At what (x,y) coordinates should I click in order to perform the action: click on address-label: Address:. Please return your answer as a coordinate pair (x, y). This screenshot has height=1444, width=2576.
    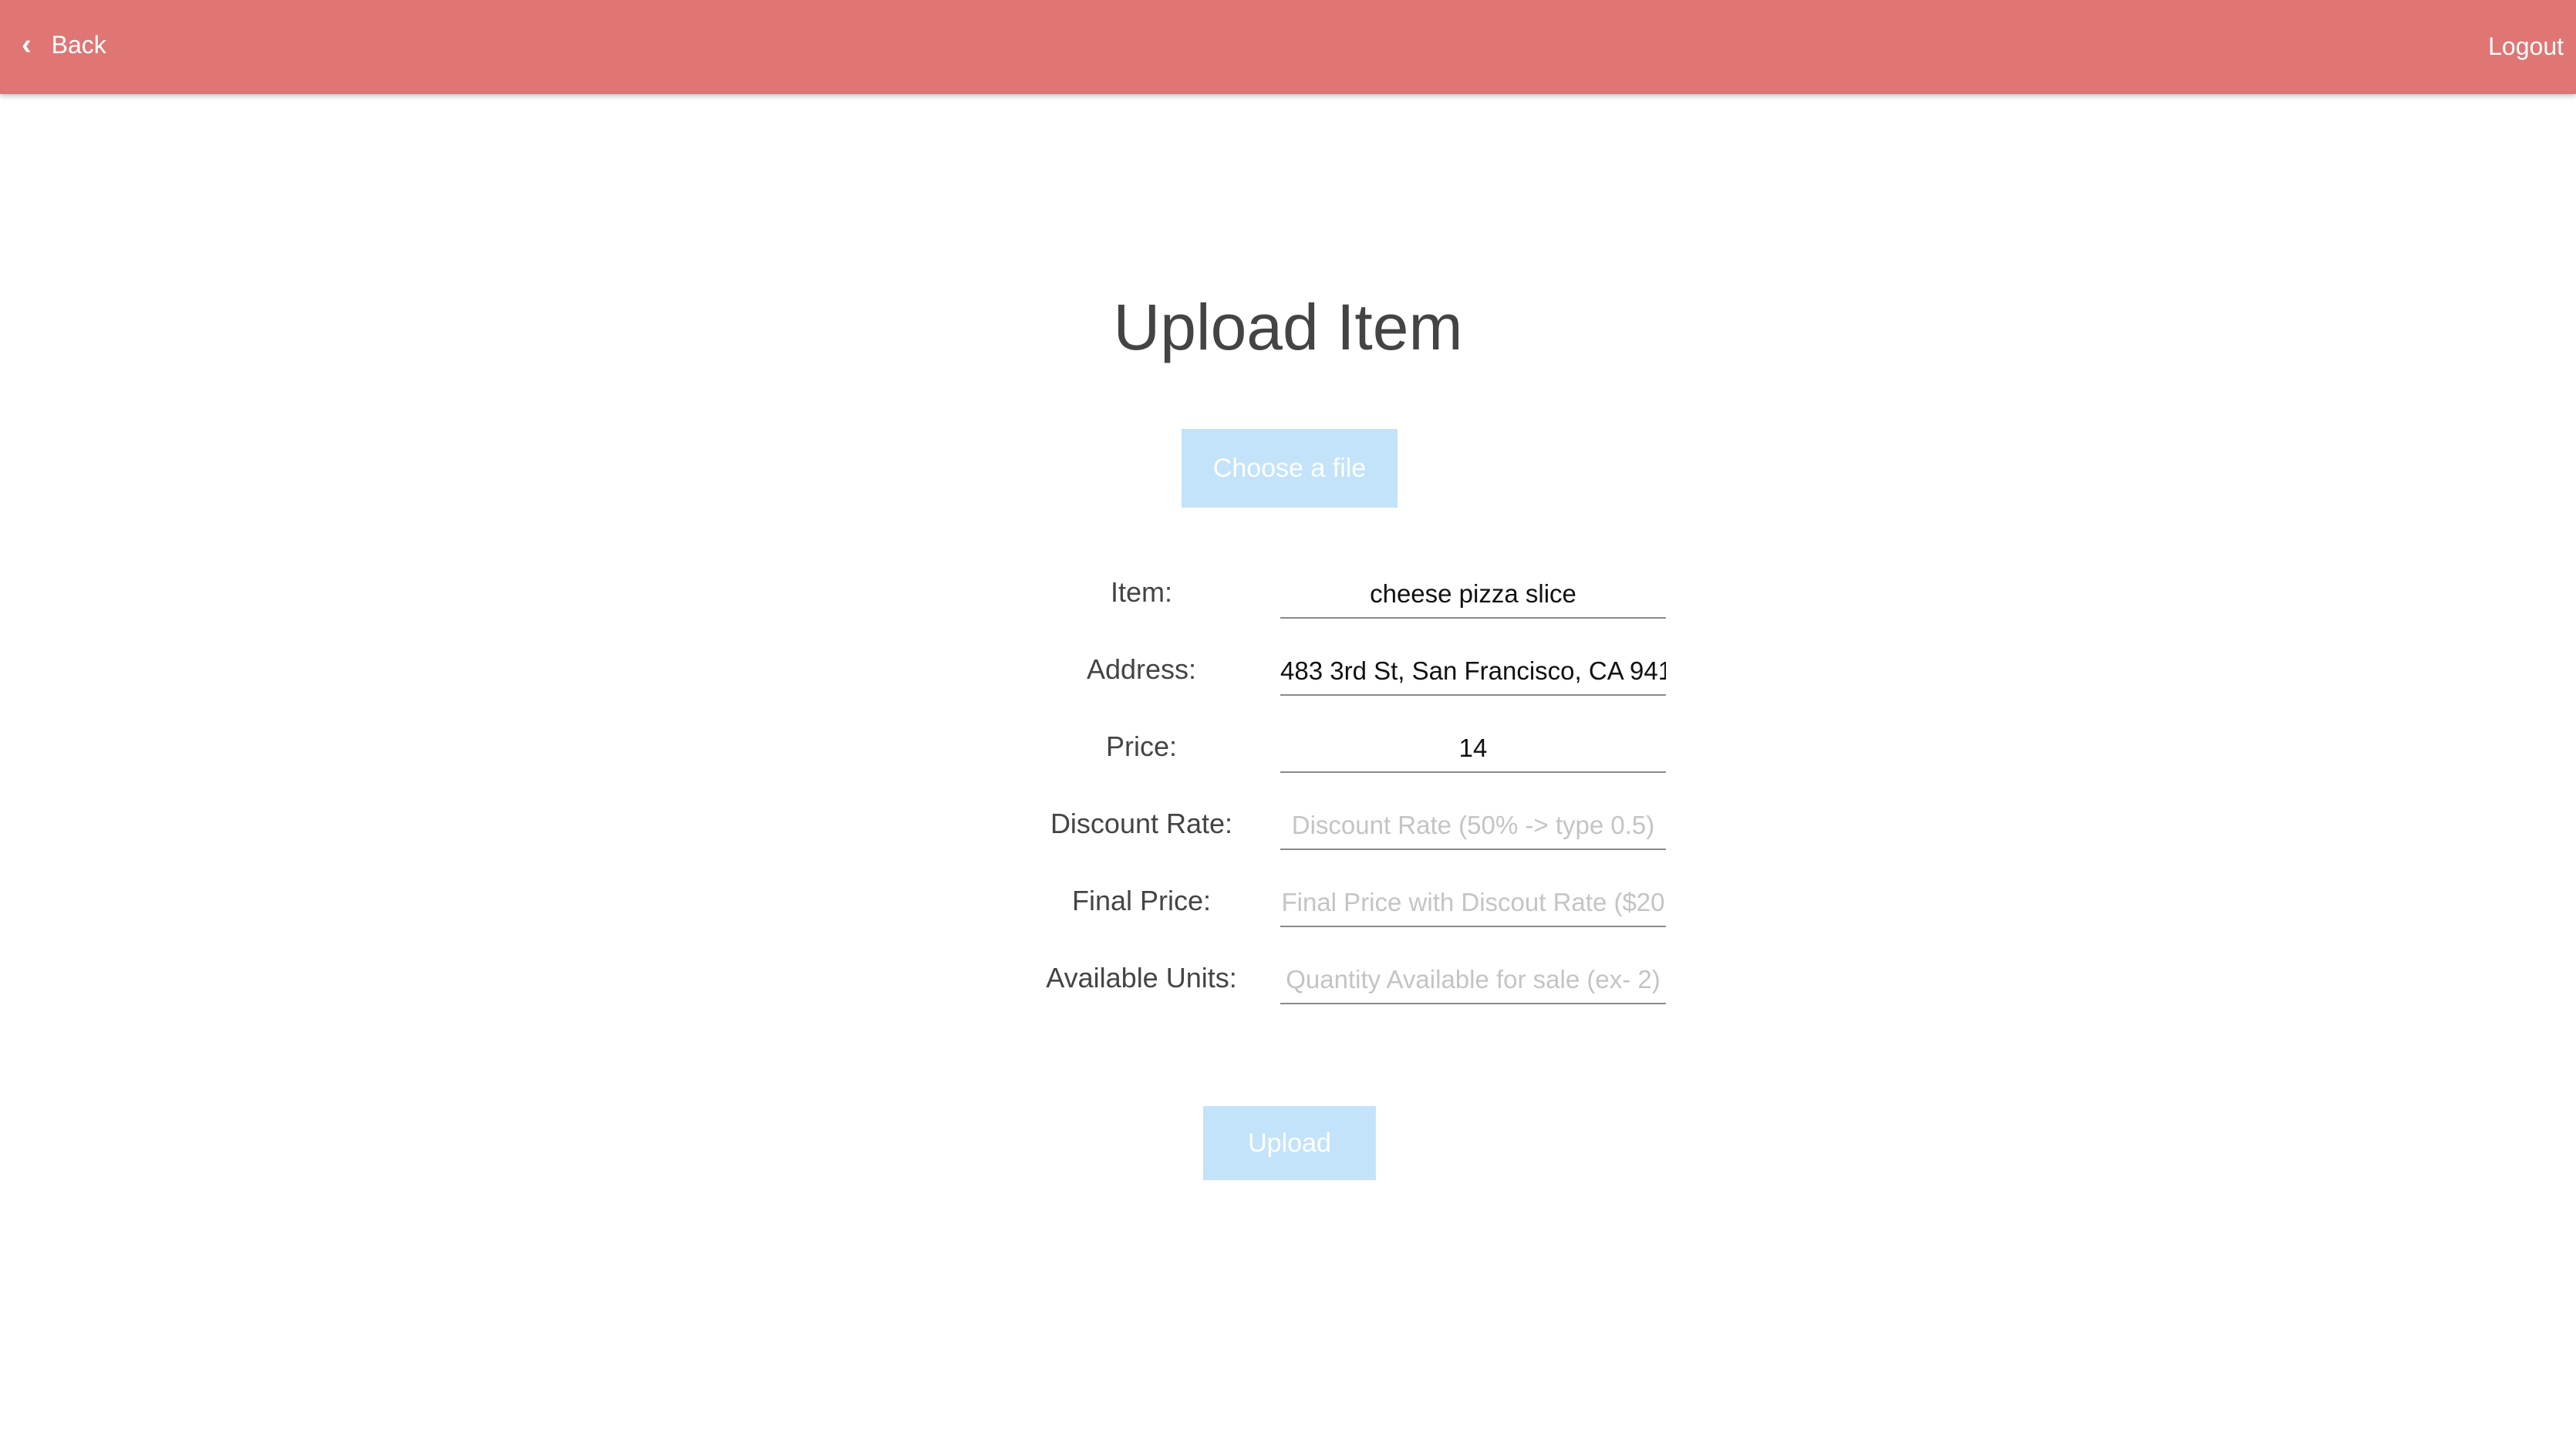
    Looking at the image, I should click on (1141, 669).